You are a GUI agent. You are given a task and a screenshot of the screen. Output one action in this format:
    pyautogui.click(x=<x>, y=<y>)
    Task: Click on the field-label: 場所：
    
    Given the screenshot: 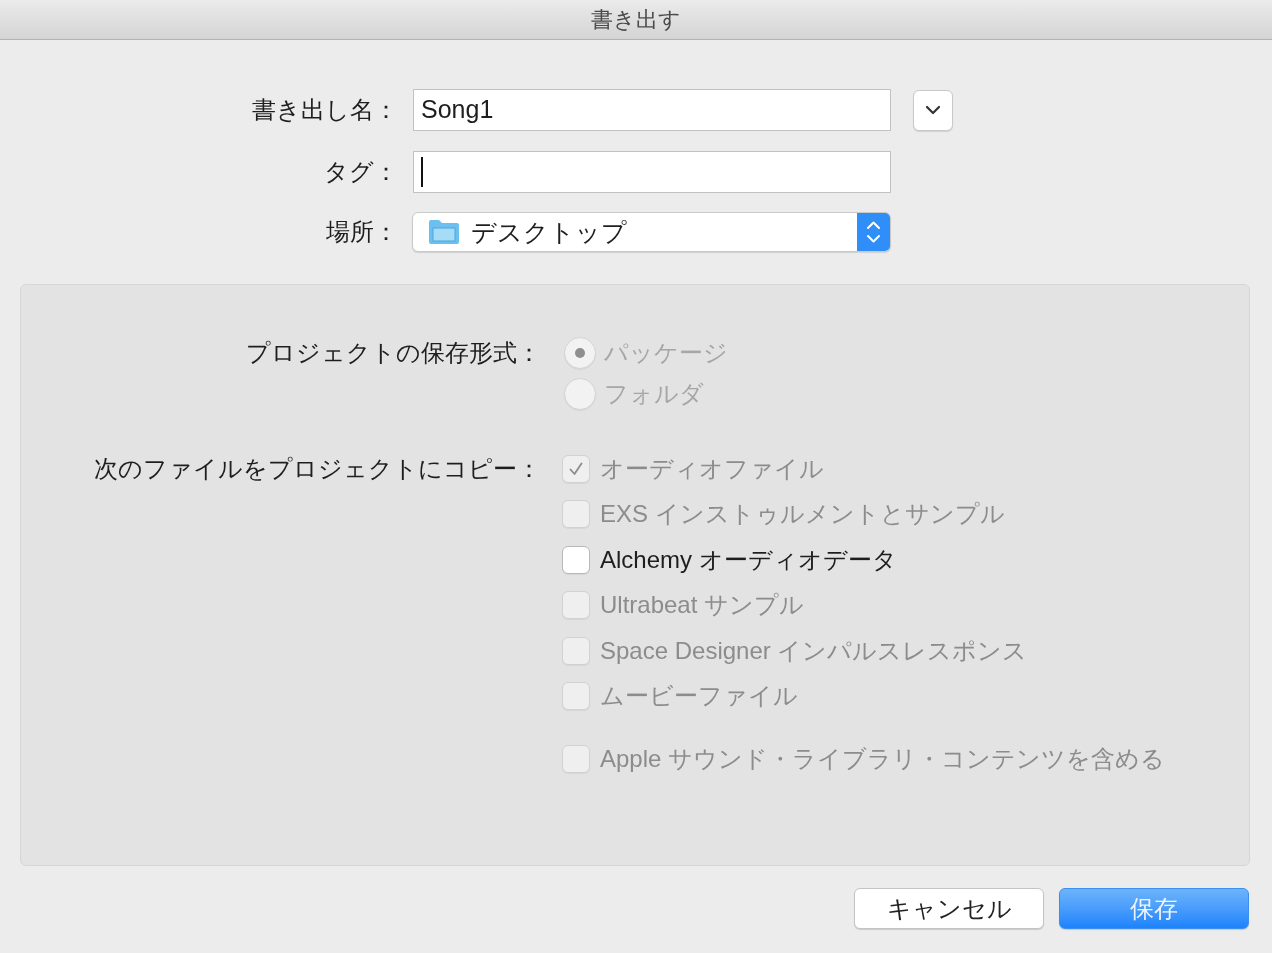 What is the action you would take?
    pyautogui.click(x=362, y=232)
    